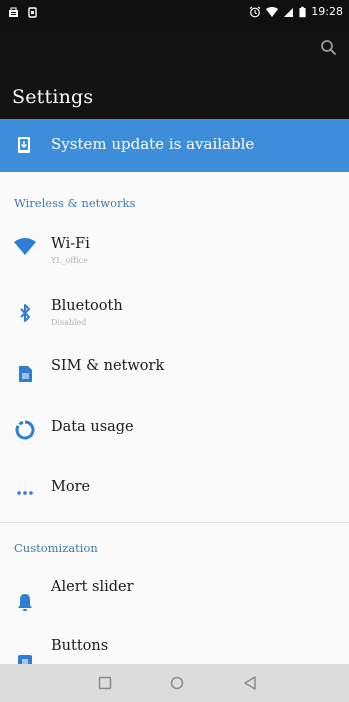 The image size is (349, 702). What do you see at coordinates (174, 13) in the screenshot?
I see `status-bar: 19:28` at bounding box center [174, 13].